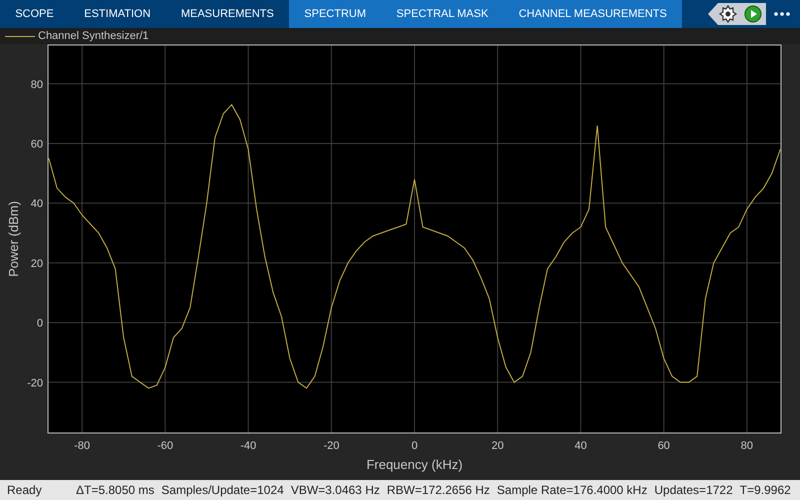 This screenshot has height=500, width=800. I want to click on run-icon, so click(753, 14).